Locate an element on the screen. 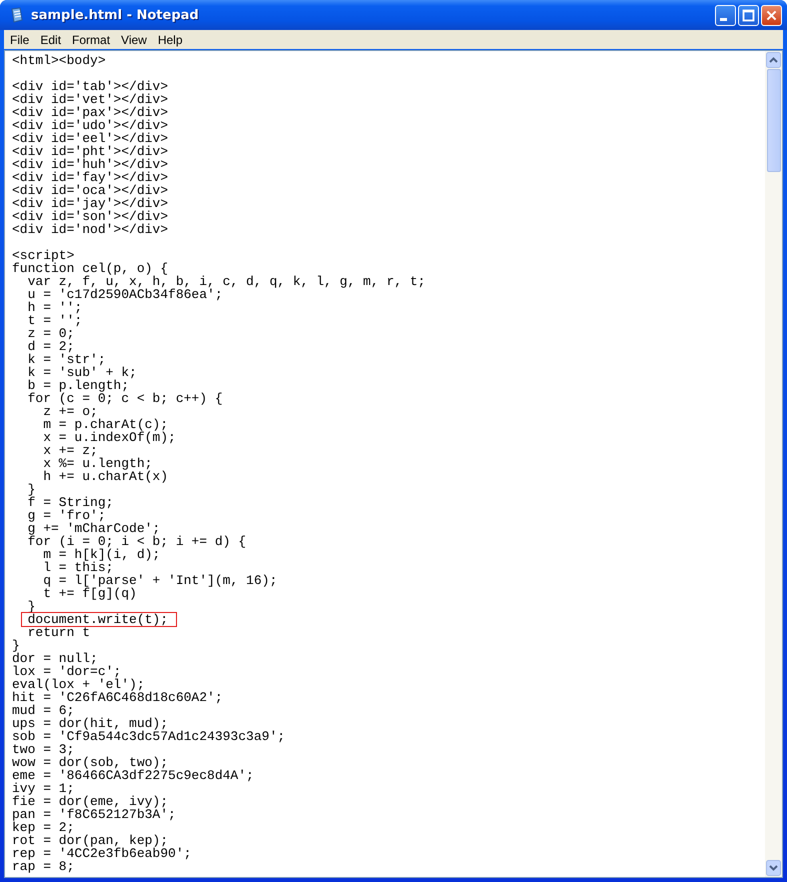 Image resolution: width=787 pixels, height=882 pixels. scroll-up-button is located at coordinates (773, 60).